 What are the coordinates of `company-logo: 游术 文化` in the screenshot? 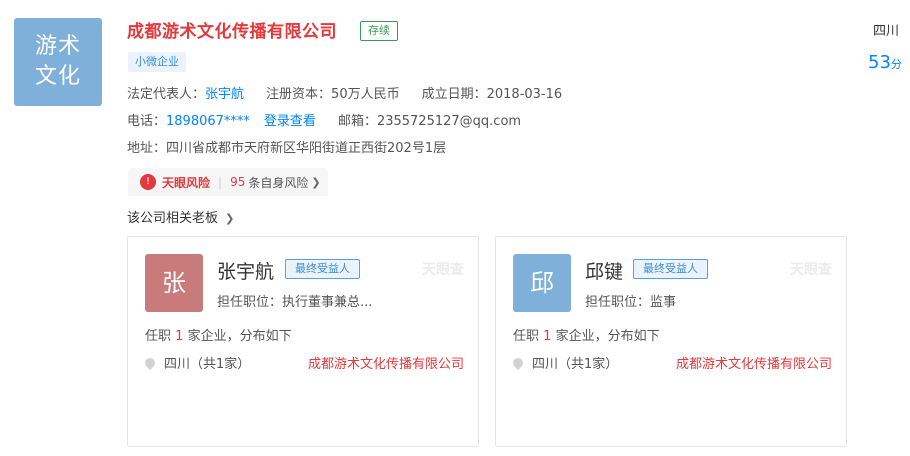 It's located at (58, 62).